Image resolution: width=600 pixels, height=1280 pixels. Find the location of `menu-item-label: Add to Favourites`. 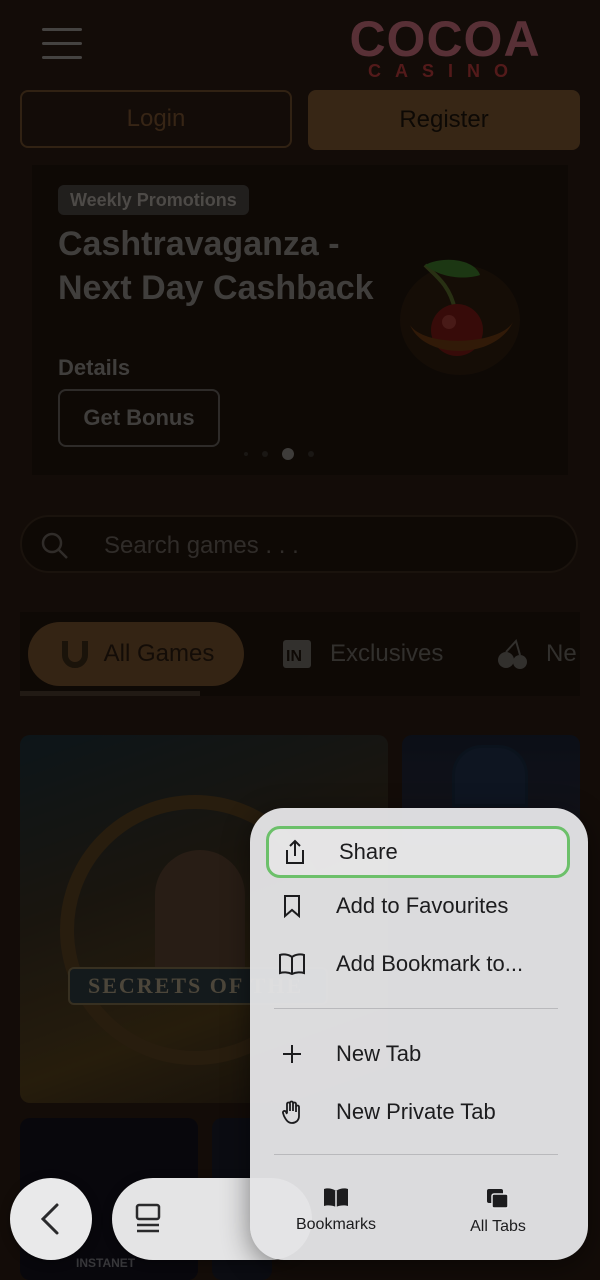

menu-item-label: Add to Favourites is located at coordinates (422, 905).